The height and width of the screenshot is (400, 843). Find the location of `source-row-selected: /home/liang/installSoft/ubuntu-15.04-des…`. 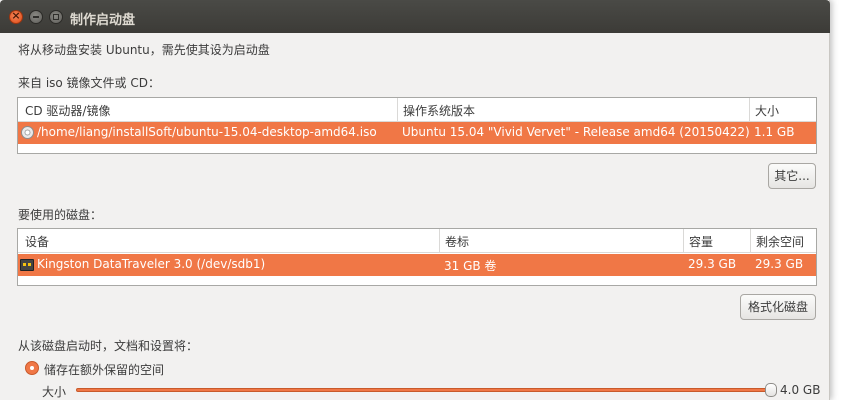

source-row-selected: /home/liang/installSoft/ubuntu-15.04-des… is located at coordinates (417, 133).